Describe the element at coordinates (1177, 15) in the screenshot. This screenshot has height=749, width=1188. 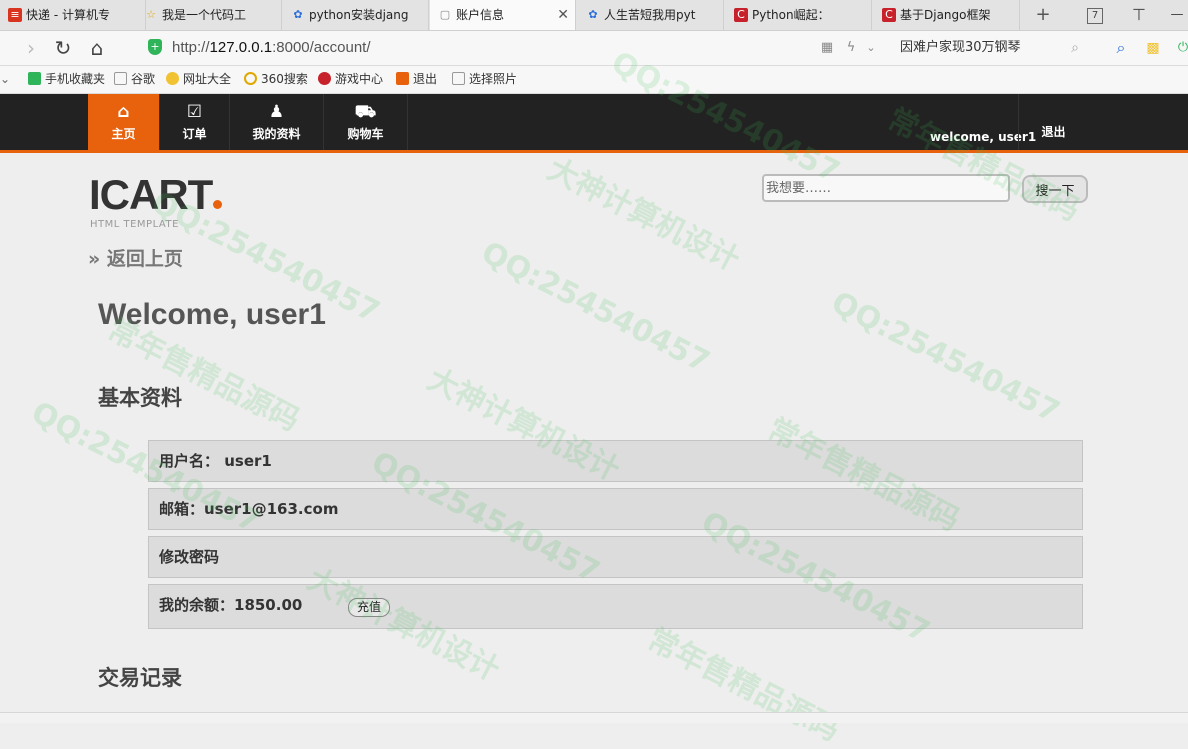
I see `minimize-icon: —` at that location.